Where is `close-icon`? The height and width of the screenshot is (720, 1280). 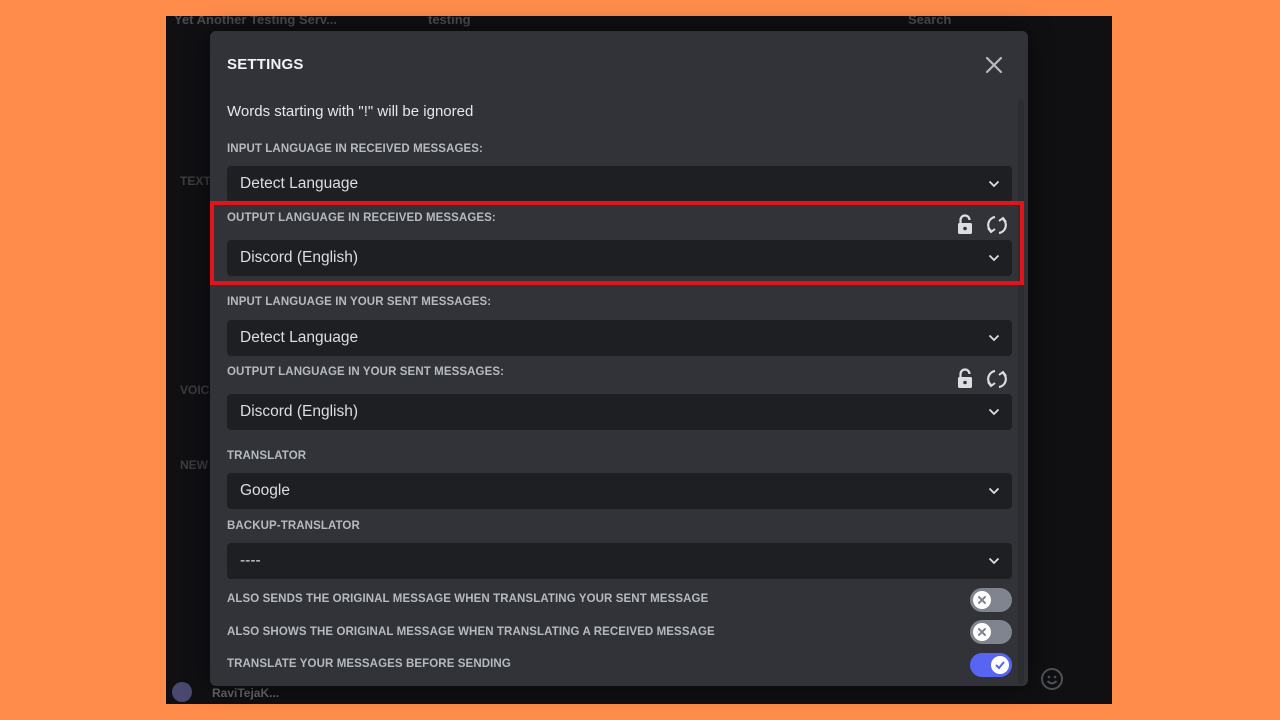 close-icon is located at coordinates (994, 65).